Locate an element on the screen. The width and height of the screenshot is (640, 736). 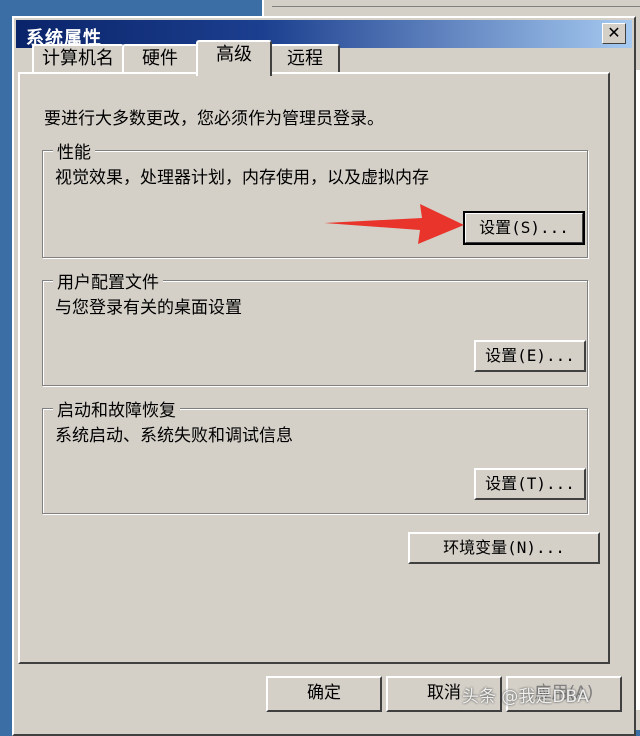
tab-label: 远程 is located at coordinates (305, 58).